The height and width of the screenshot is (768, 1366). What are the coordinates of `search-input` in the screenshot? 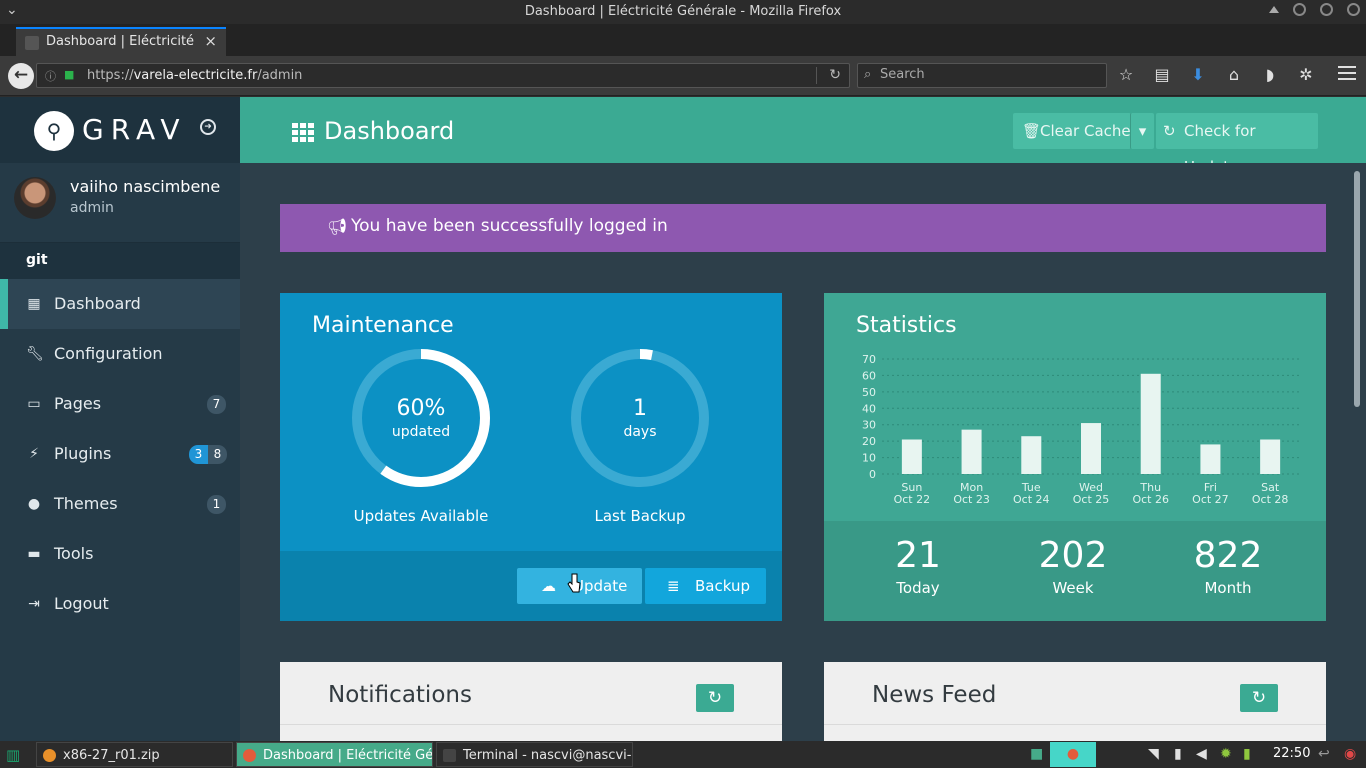 It's located at (990, 74).